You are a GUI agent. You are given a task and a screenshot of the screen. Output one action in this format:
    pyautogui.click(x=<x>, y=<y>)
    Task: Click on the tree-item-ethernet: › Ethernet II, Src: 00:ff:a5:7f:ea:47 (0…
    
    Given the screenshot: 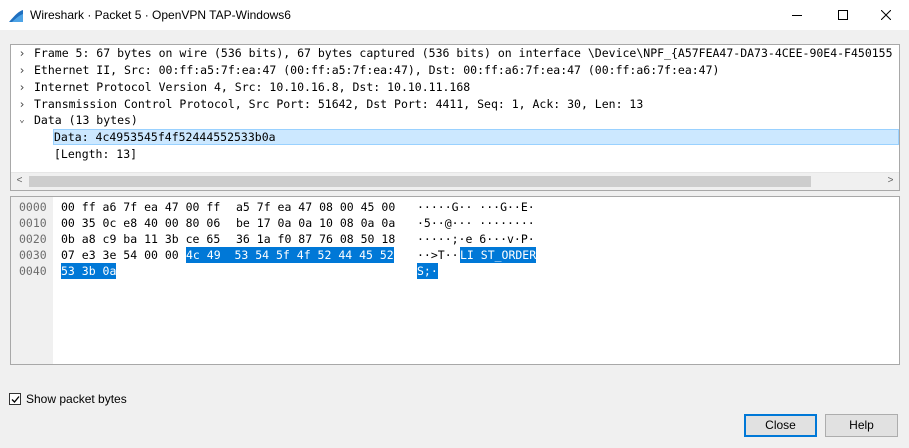 What is the action you would take?
    pyautogui.click(x=451, y=70)
    